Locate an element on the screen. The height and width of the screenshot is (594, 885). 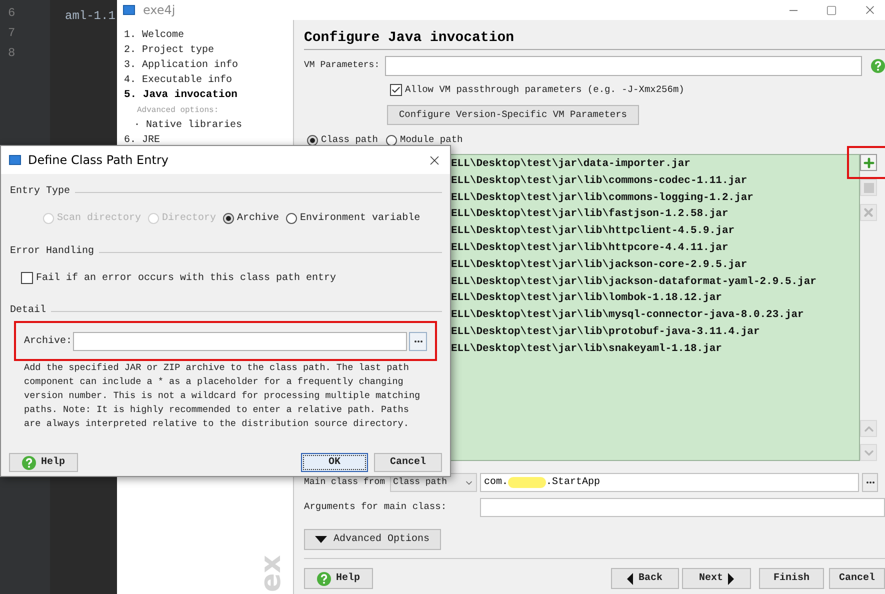
field-label: Main class from is located at coordinates (345, 482).